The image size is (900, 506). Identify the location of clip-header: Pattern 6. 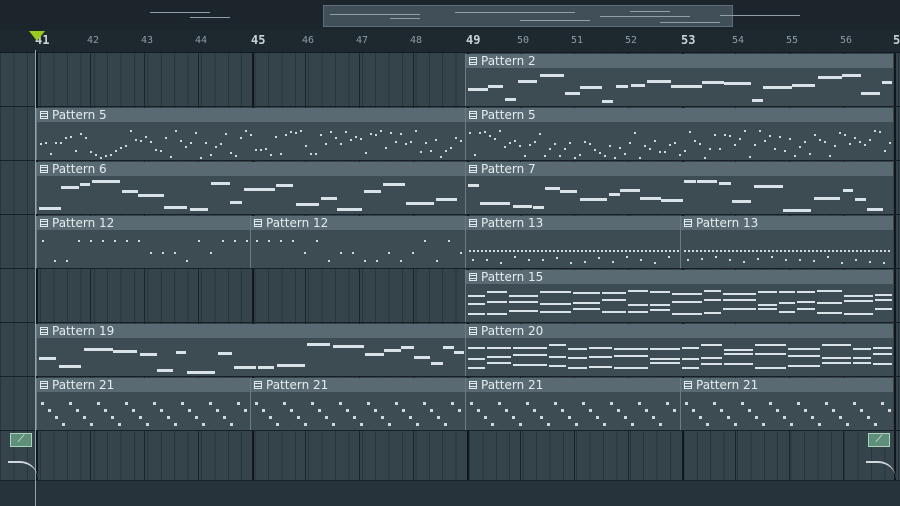
(251, 169).